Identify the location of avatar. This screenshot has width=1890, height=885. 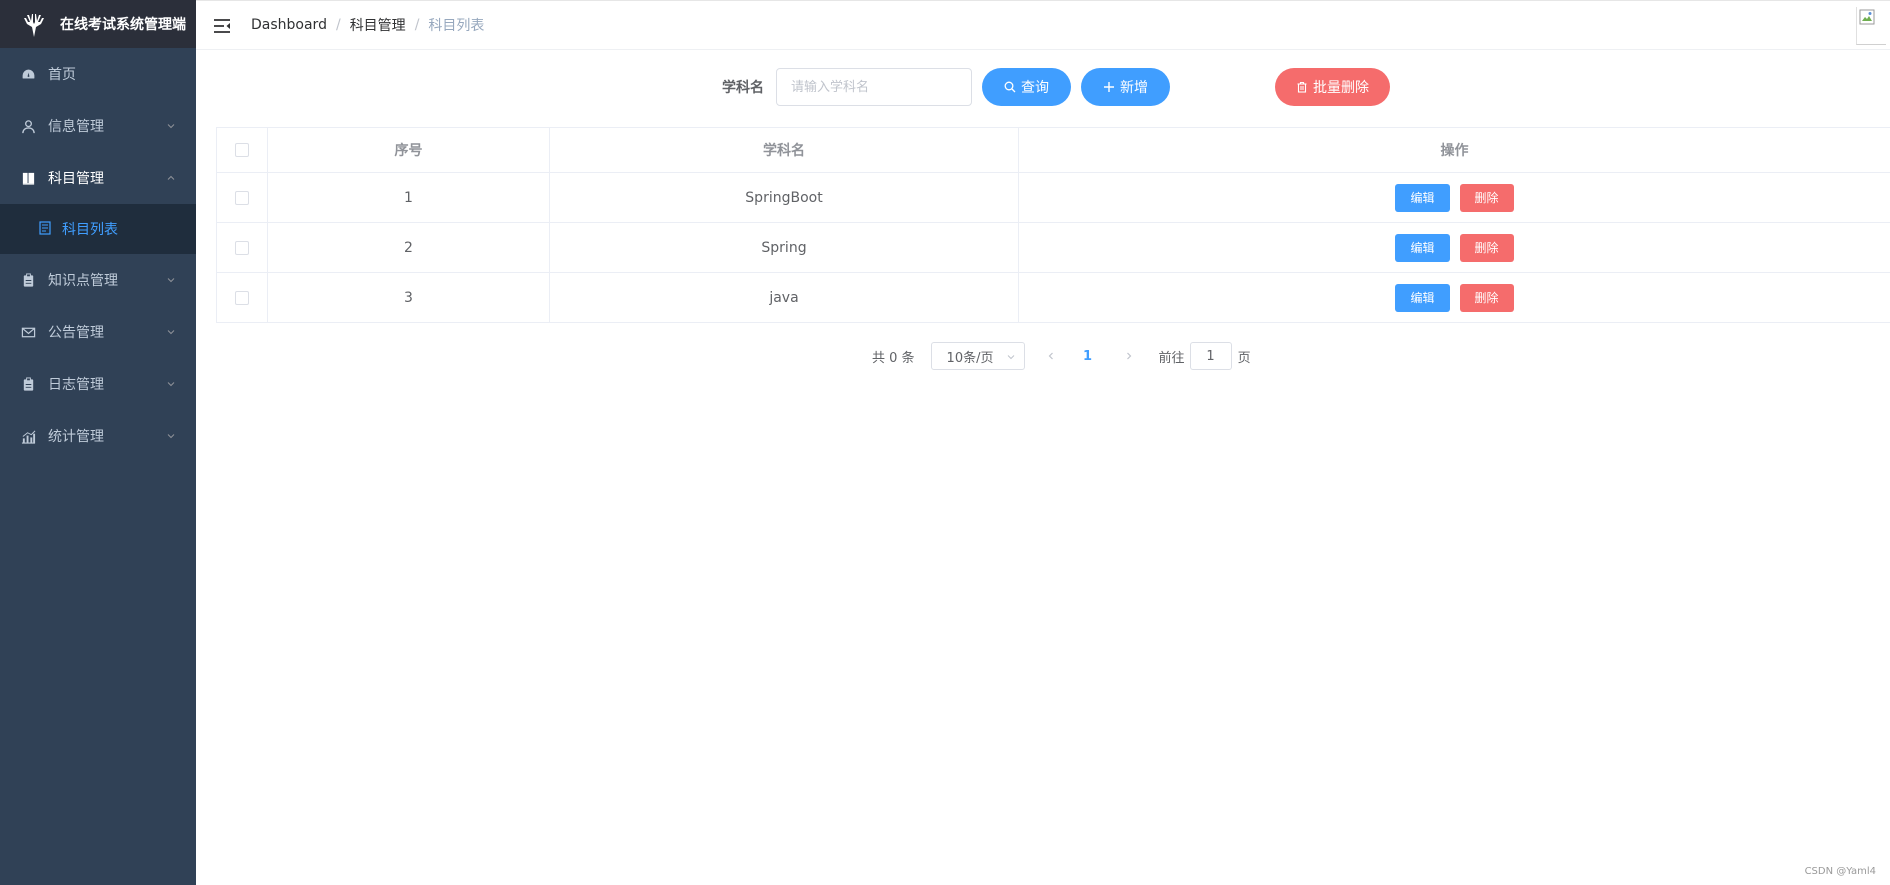
(1871, 26).